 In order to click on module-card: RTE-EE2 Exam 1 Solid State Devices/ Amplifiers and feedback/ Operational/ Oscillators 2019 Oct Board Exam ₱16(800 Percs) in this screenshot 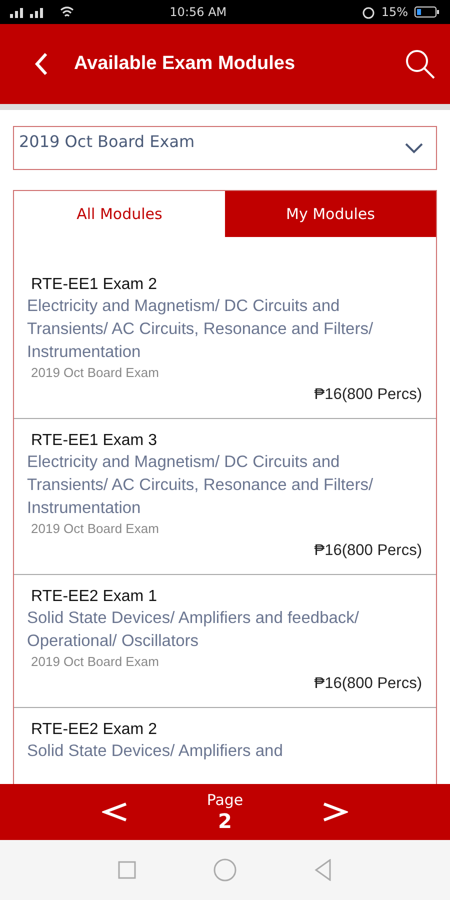, I will do `click(225, 640)`.